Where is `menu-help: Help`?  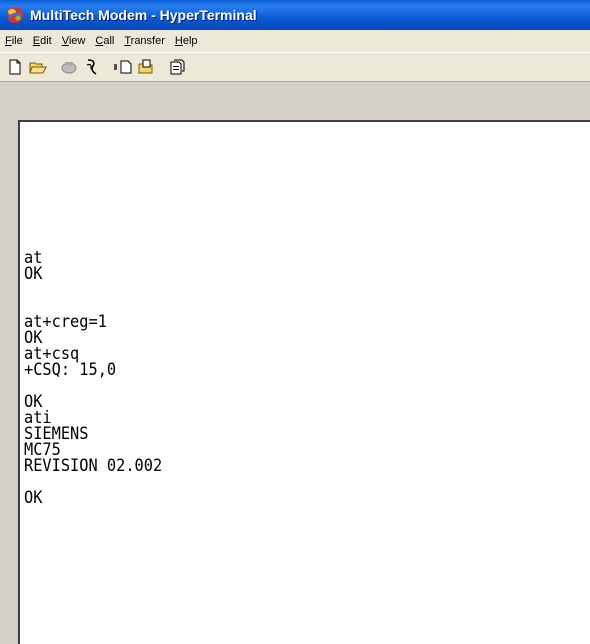 menu-help: Help is located at coordinates (186, 41).